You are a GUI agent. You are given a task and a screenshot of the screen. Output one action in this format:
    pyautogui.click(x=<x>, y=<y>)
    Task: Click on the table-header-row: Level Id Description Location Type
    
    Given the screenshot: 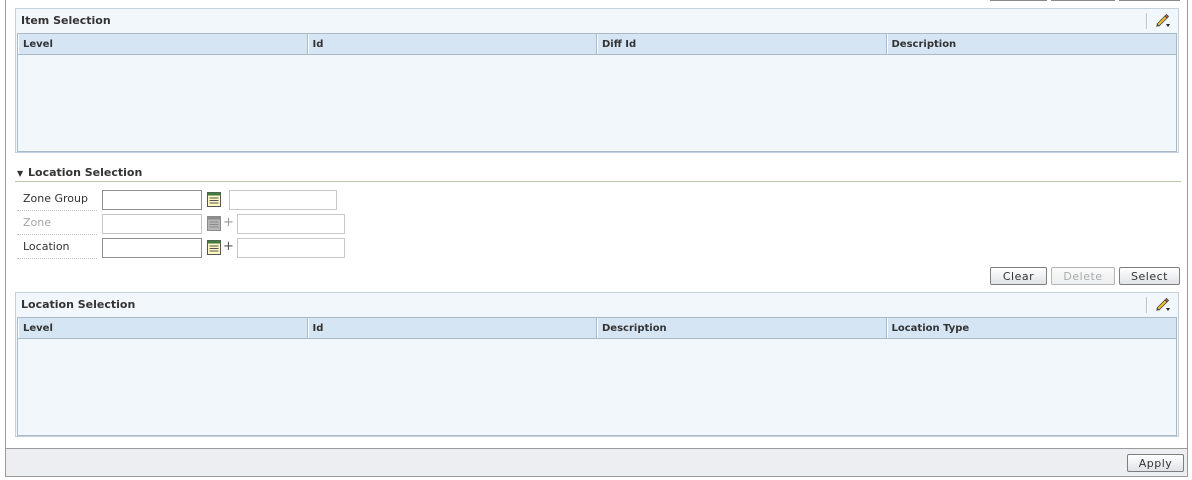 What is the action you would take?
    pyautogui.click(x=597, y=328)
    